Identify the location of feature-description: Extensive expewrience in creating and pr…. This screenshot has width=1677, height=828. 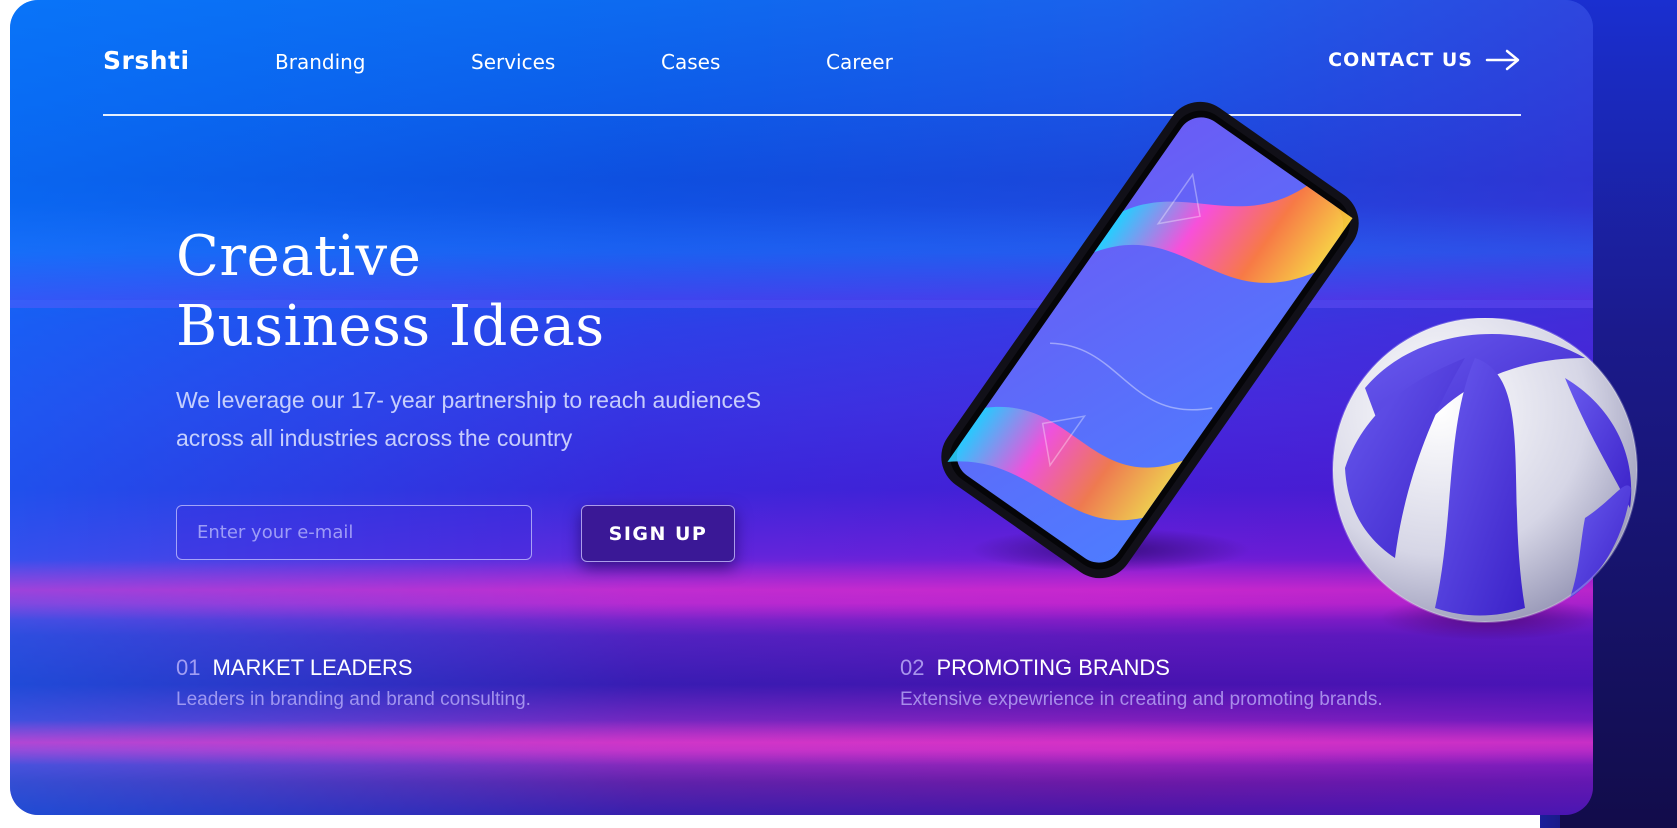
(1141, 699).